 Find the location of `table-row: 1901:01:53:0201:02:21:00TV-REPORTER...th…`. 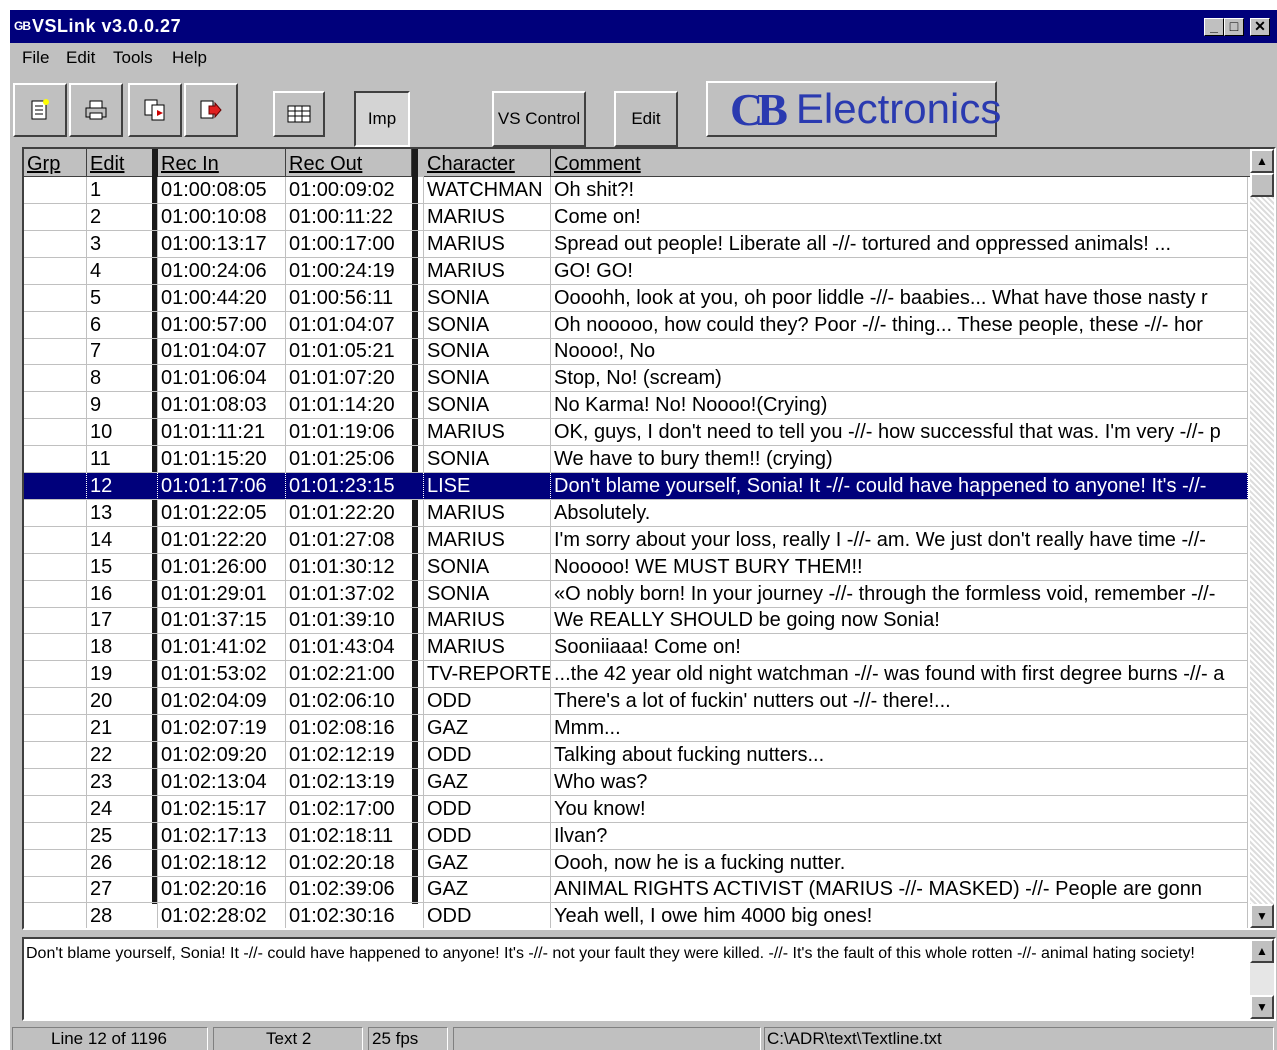

table-row: 1901:01:53:0201:02:21:00TV-REPORTER...th… is located at coordinates (636, 675).